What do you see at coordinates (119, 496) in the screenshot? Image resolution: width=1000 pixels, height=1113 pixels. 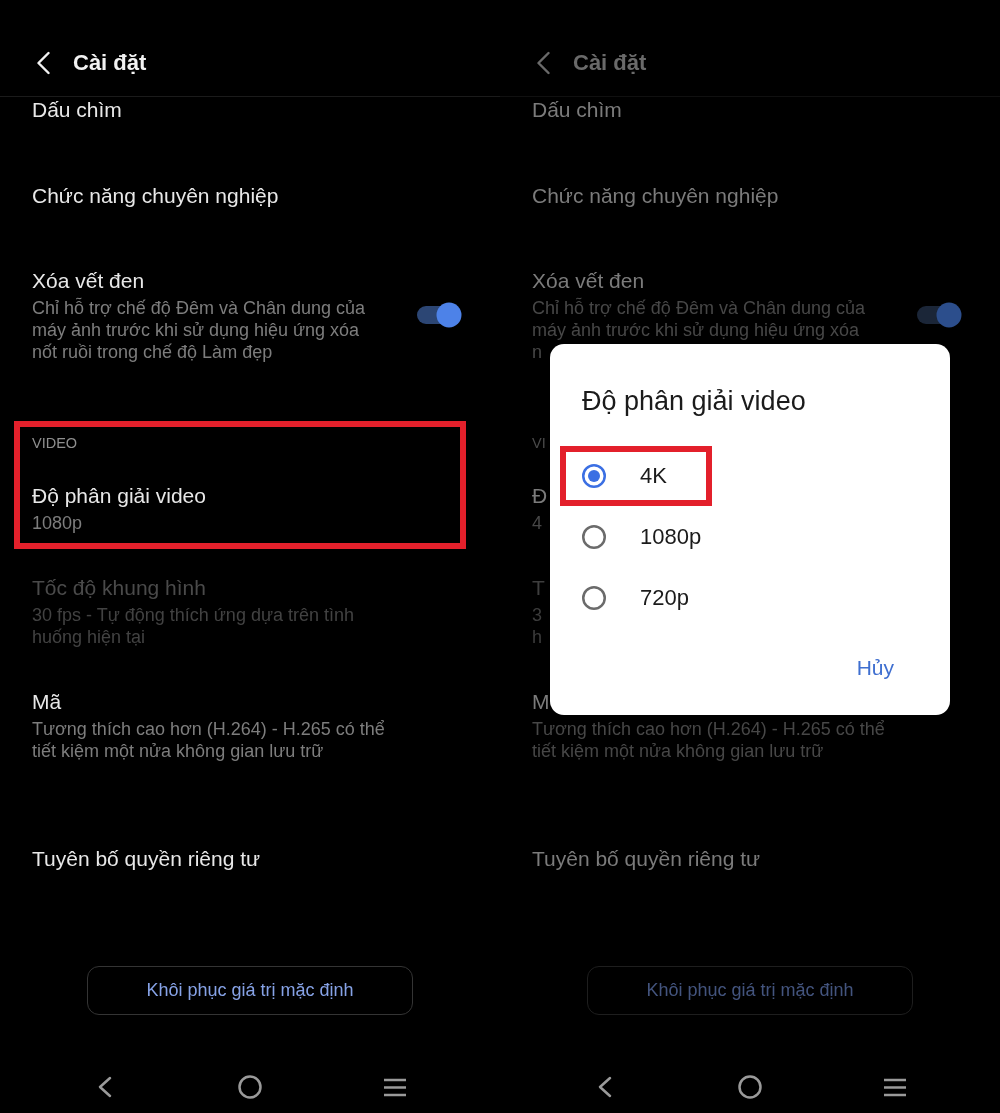 I see `setting-title: Độ phân giải video` at bounding box center [119, 496].